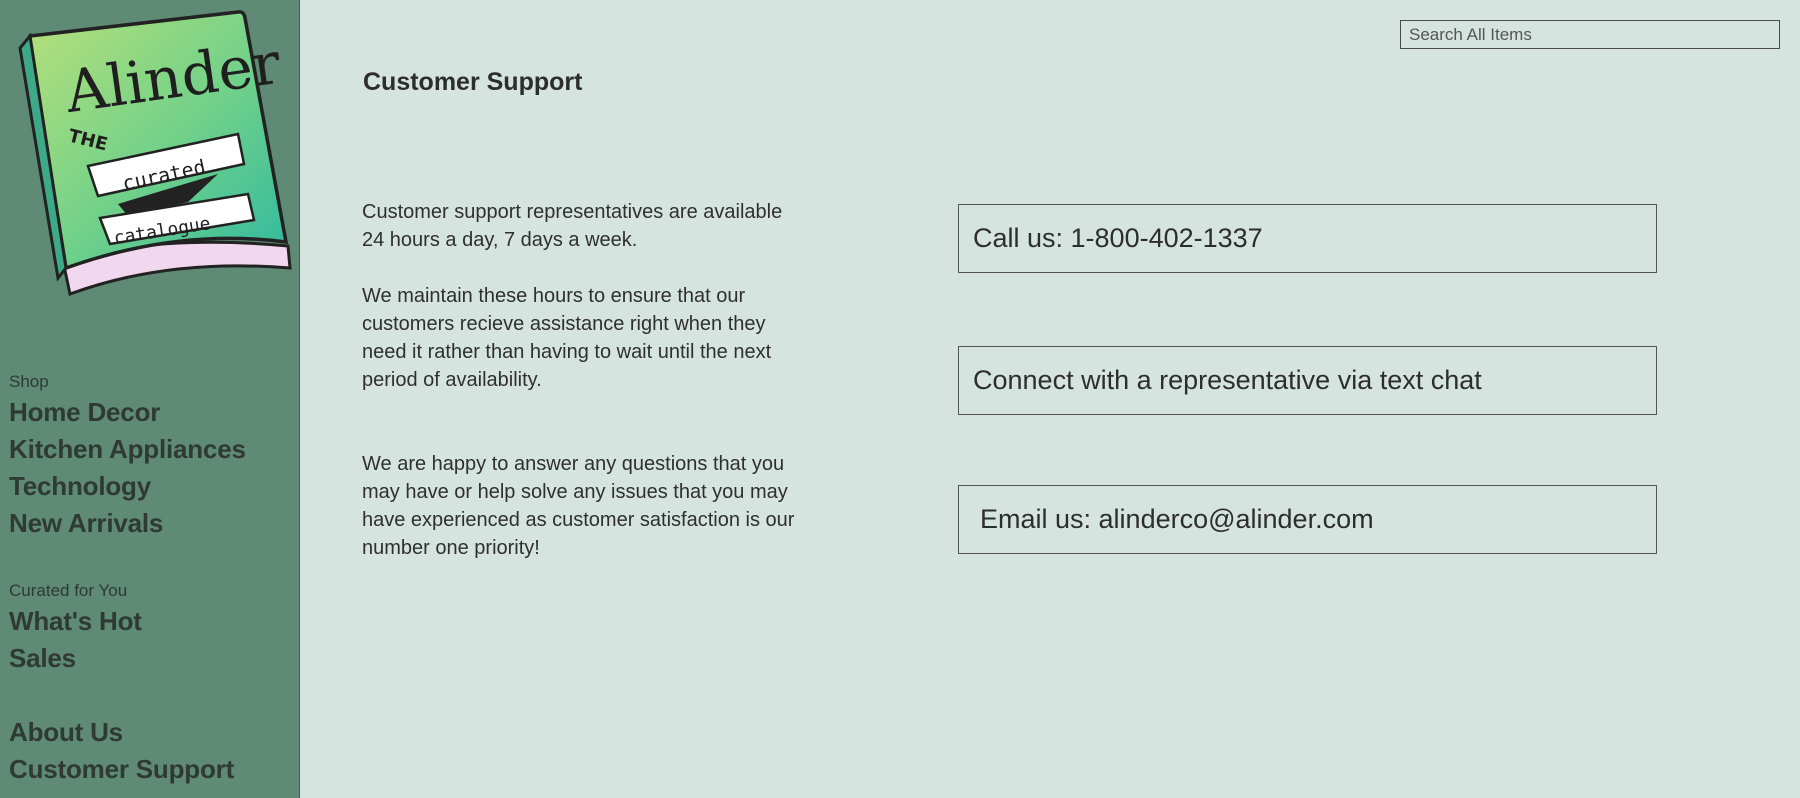 This screenshot has width=1800, height=798. What do you see at coordinates (75, 621) in the screenshot?
I see `nav-whats-hot: What's Hot` at bounding box center [75, 621].